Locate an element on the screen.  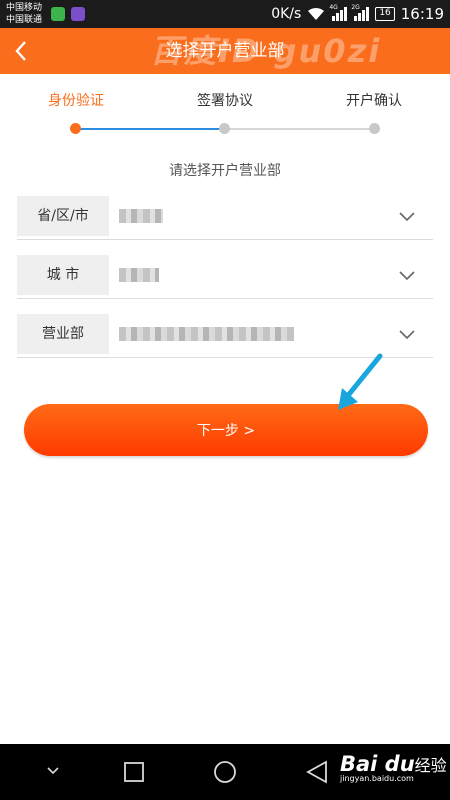
step-label-confirm: 开户确认 is located at coordinates (374, 101).